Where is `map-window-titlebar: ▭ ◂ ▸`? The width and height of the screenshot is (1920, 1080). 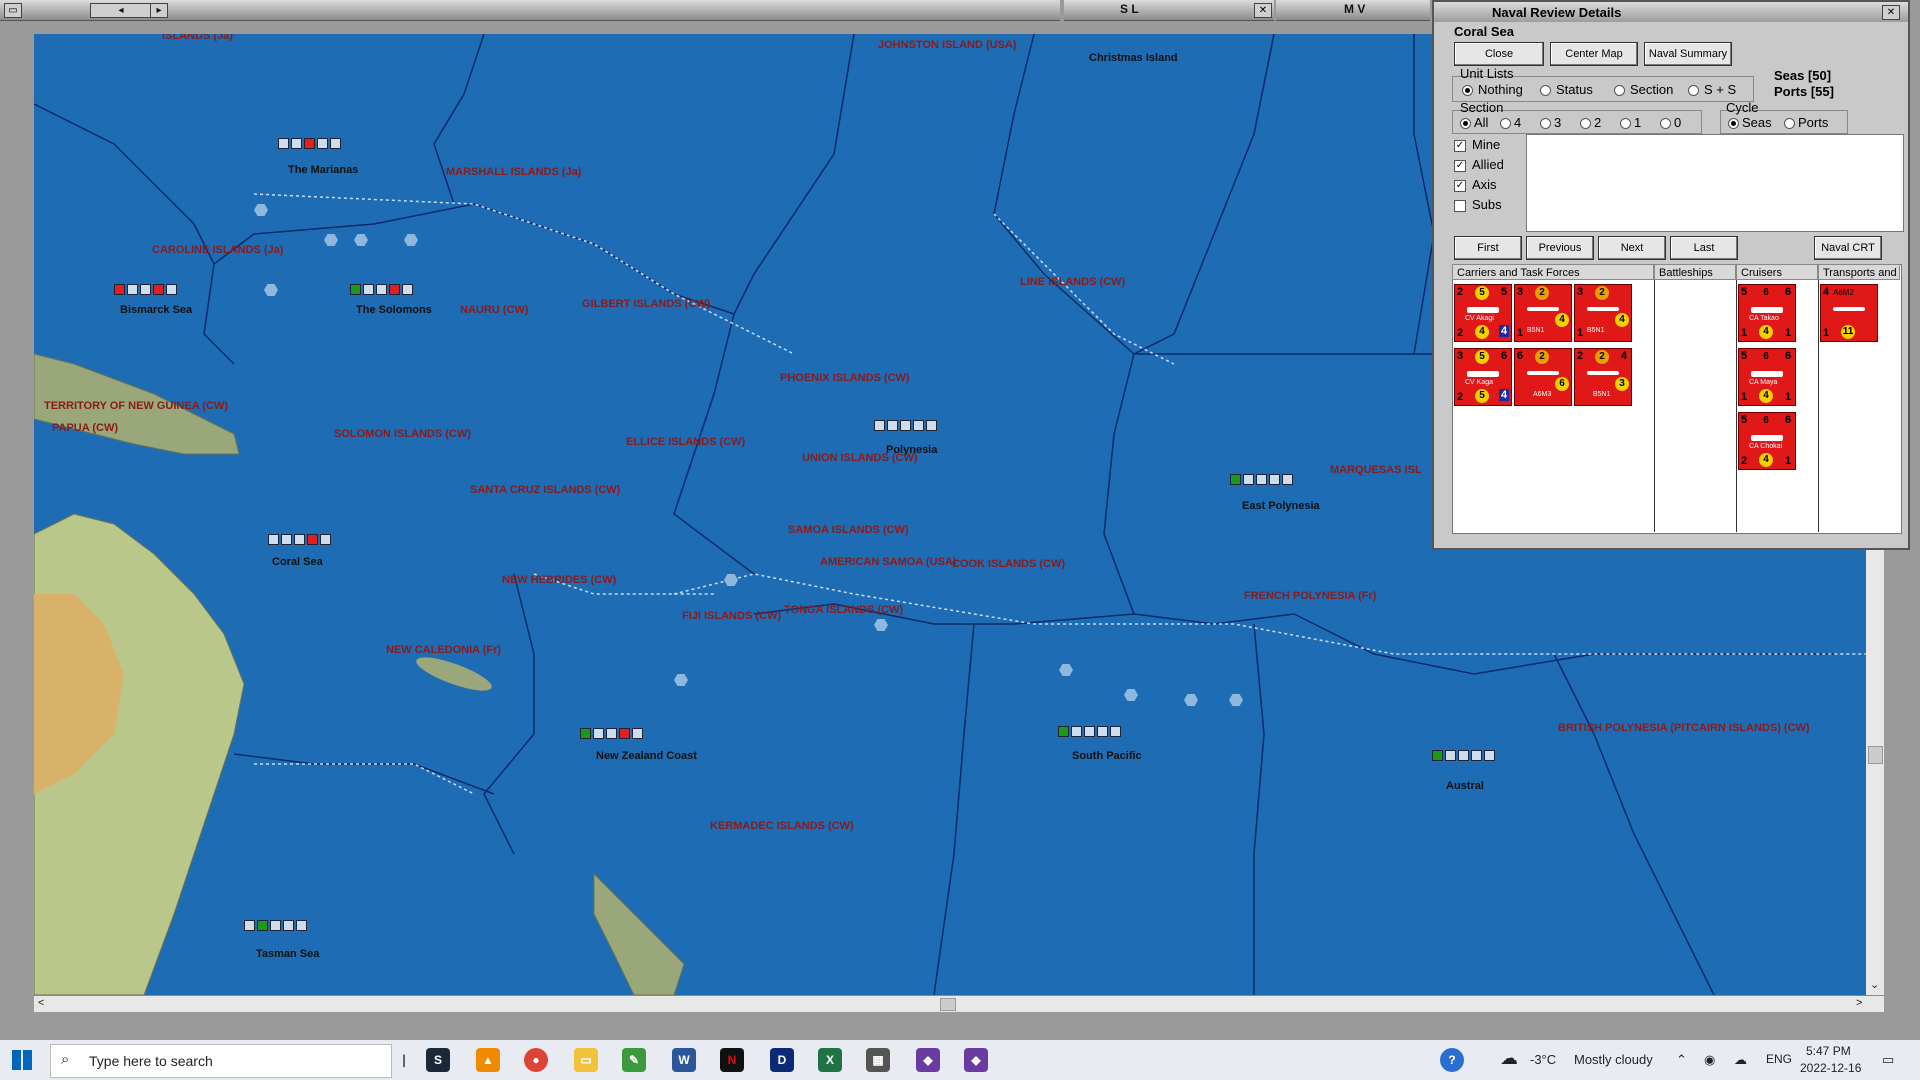
map-window-titlebar: ▭ ◂ ▸ is located at coordinates (530, 10).